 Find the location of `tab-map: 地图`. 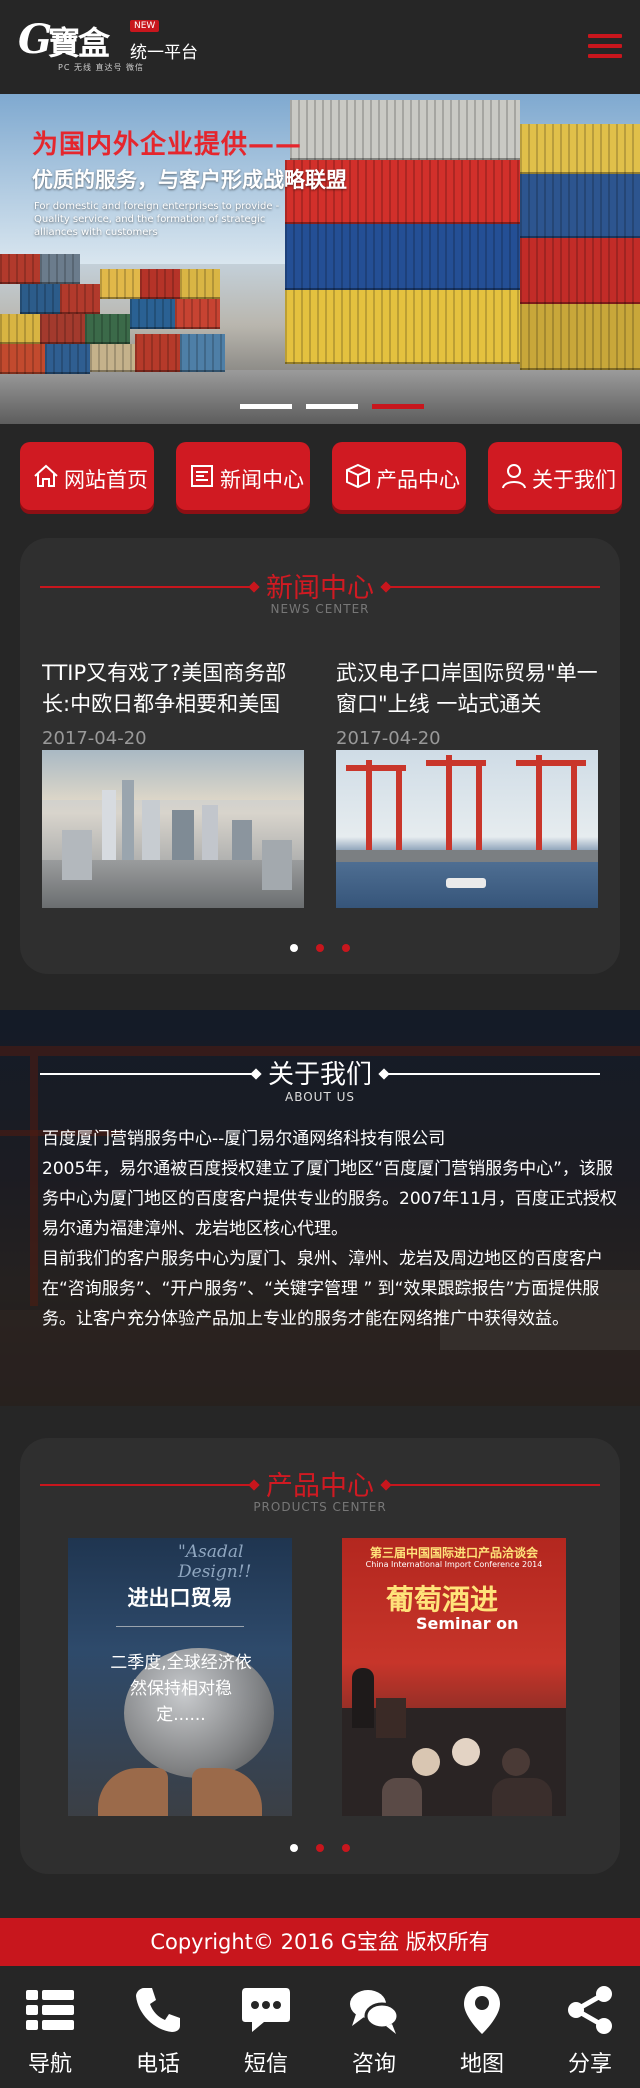

tab-map: 地图 is located at coordinates (482, 2027).